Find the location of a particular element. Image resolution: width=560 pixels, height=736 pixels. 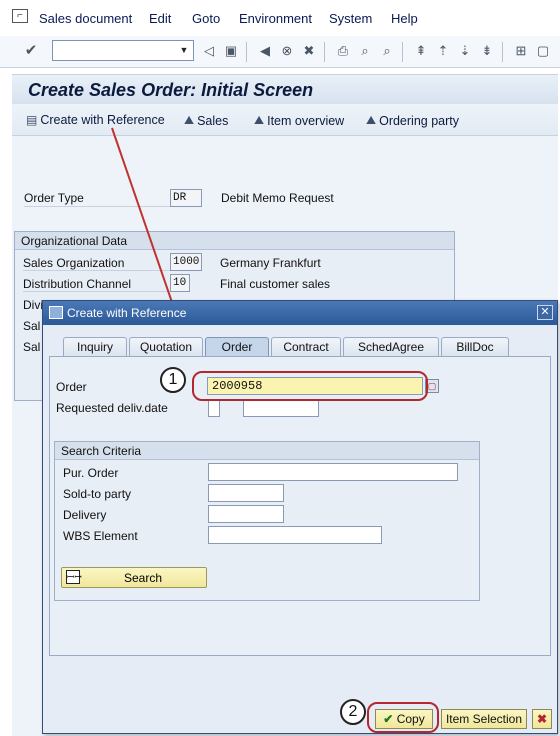

tab-billdoc: BillDoc is located at coordinates (475, 346).